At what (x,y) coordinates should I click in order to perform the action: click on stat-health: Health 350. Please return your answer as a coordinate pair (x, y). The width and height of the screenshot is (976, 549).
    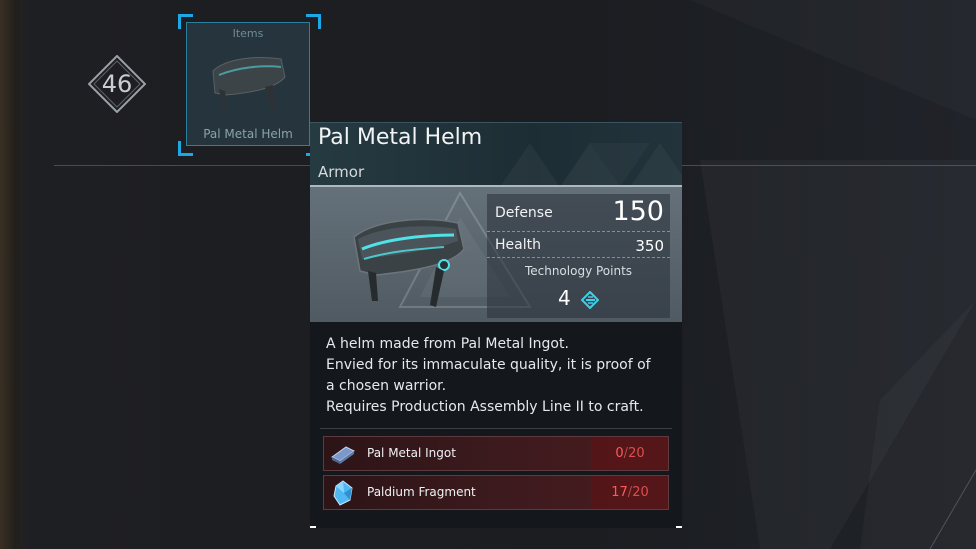
    Looking at the image, I should click on (578, 245).